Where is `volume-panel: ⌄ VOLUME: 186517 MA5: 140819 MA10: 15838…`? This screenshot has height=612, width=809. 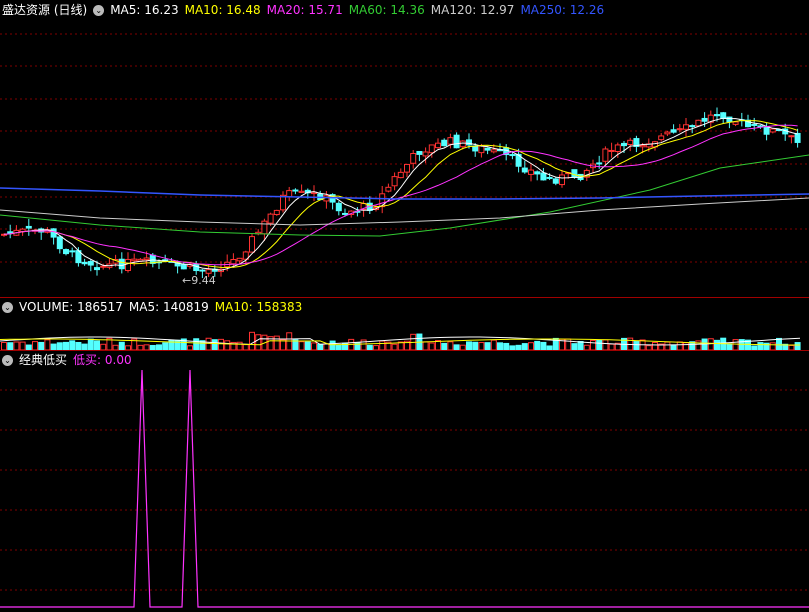 volume-panel: ⌄ VOLUME: 186517 MA5: 140819 MA10: 15838… is located at coordinates (404, 323).